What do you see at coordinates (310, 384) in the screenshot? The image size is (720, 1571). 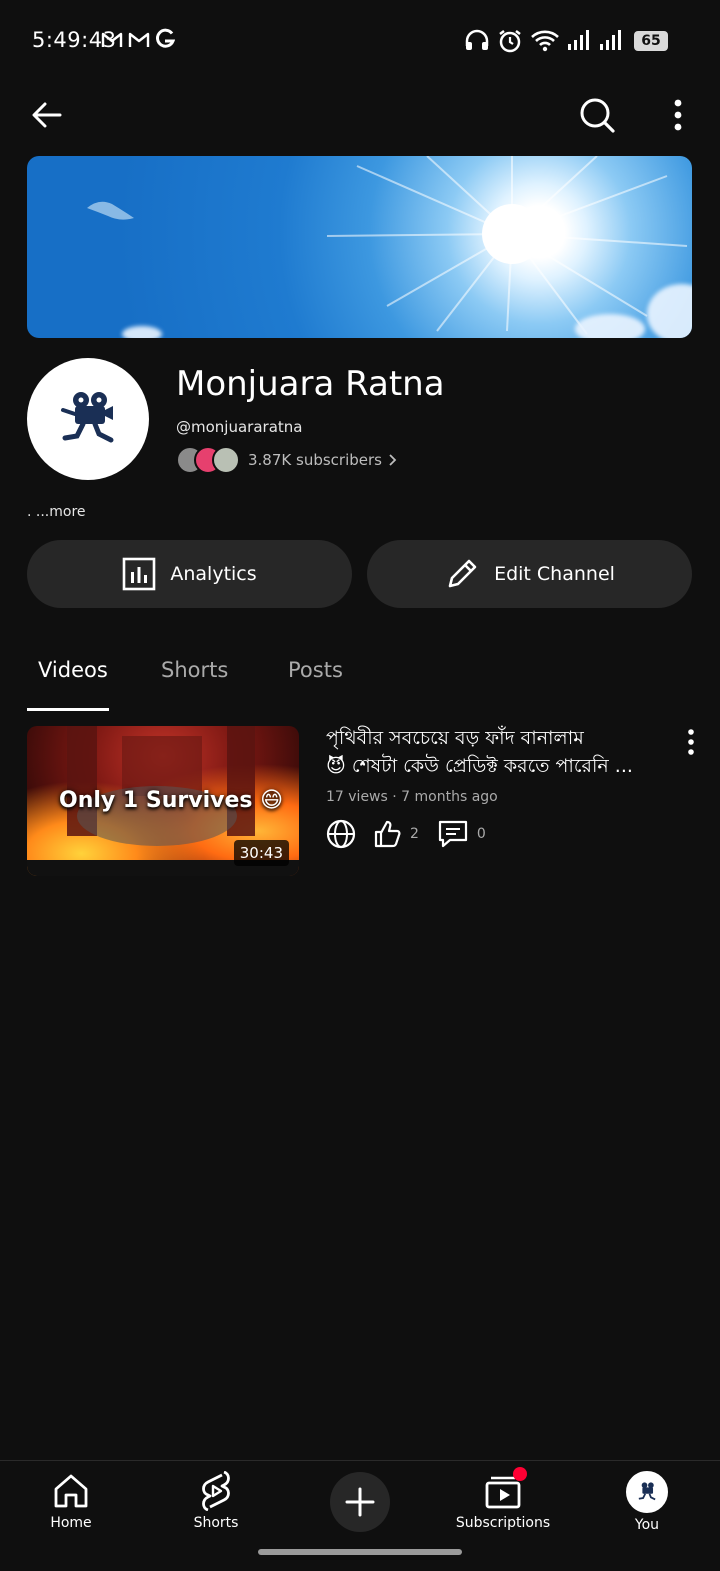 I see `channel-name: Monjuara Ratna` at bounding box center [310, 384].